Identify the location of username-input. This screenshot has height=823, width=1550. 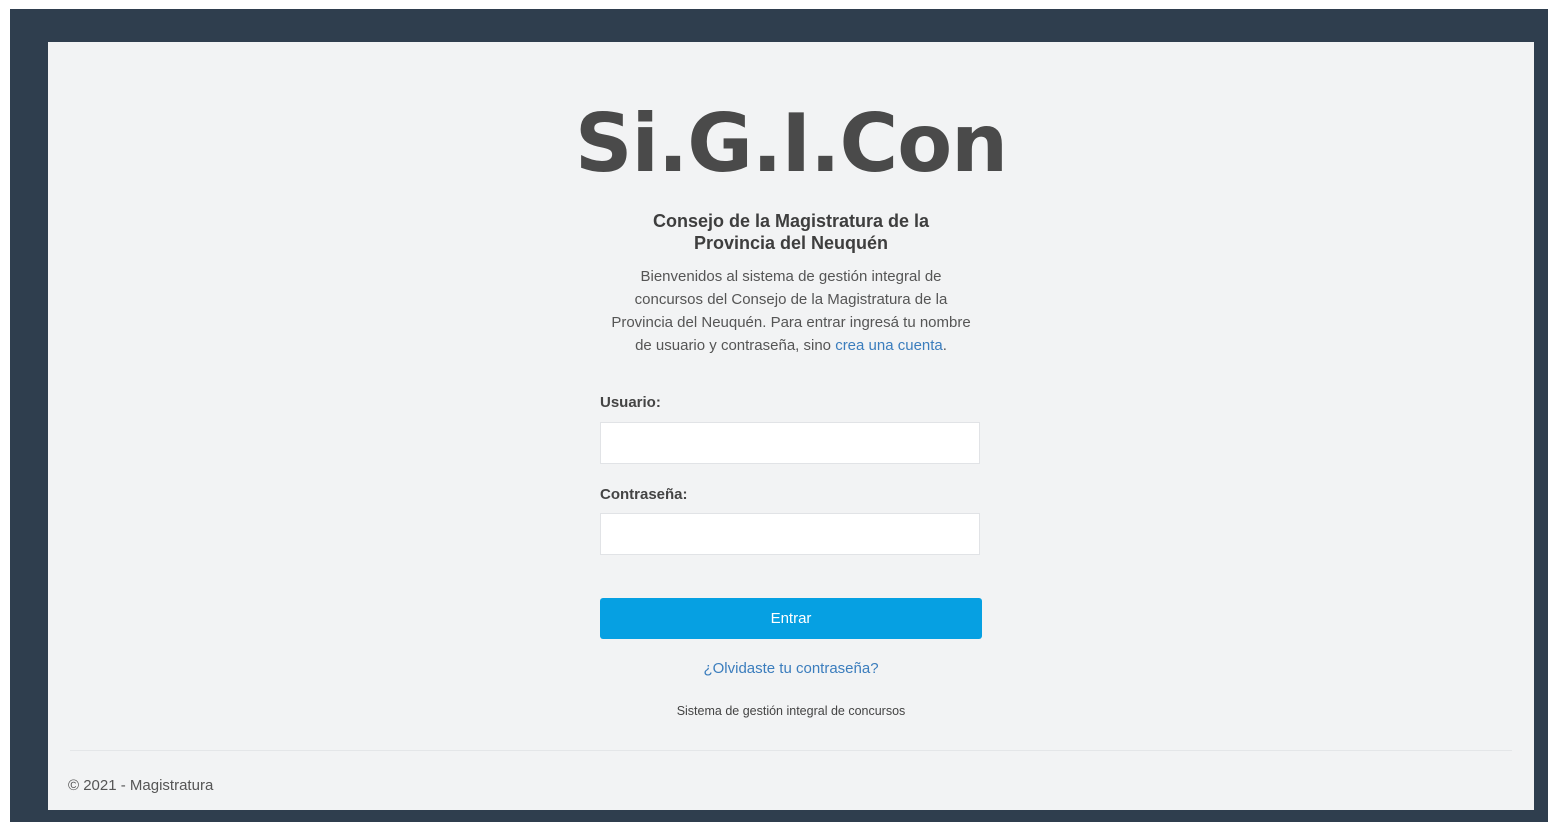
(790, 443).